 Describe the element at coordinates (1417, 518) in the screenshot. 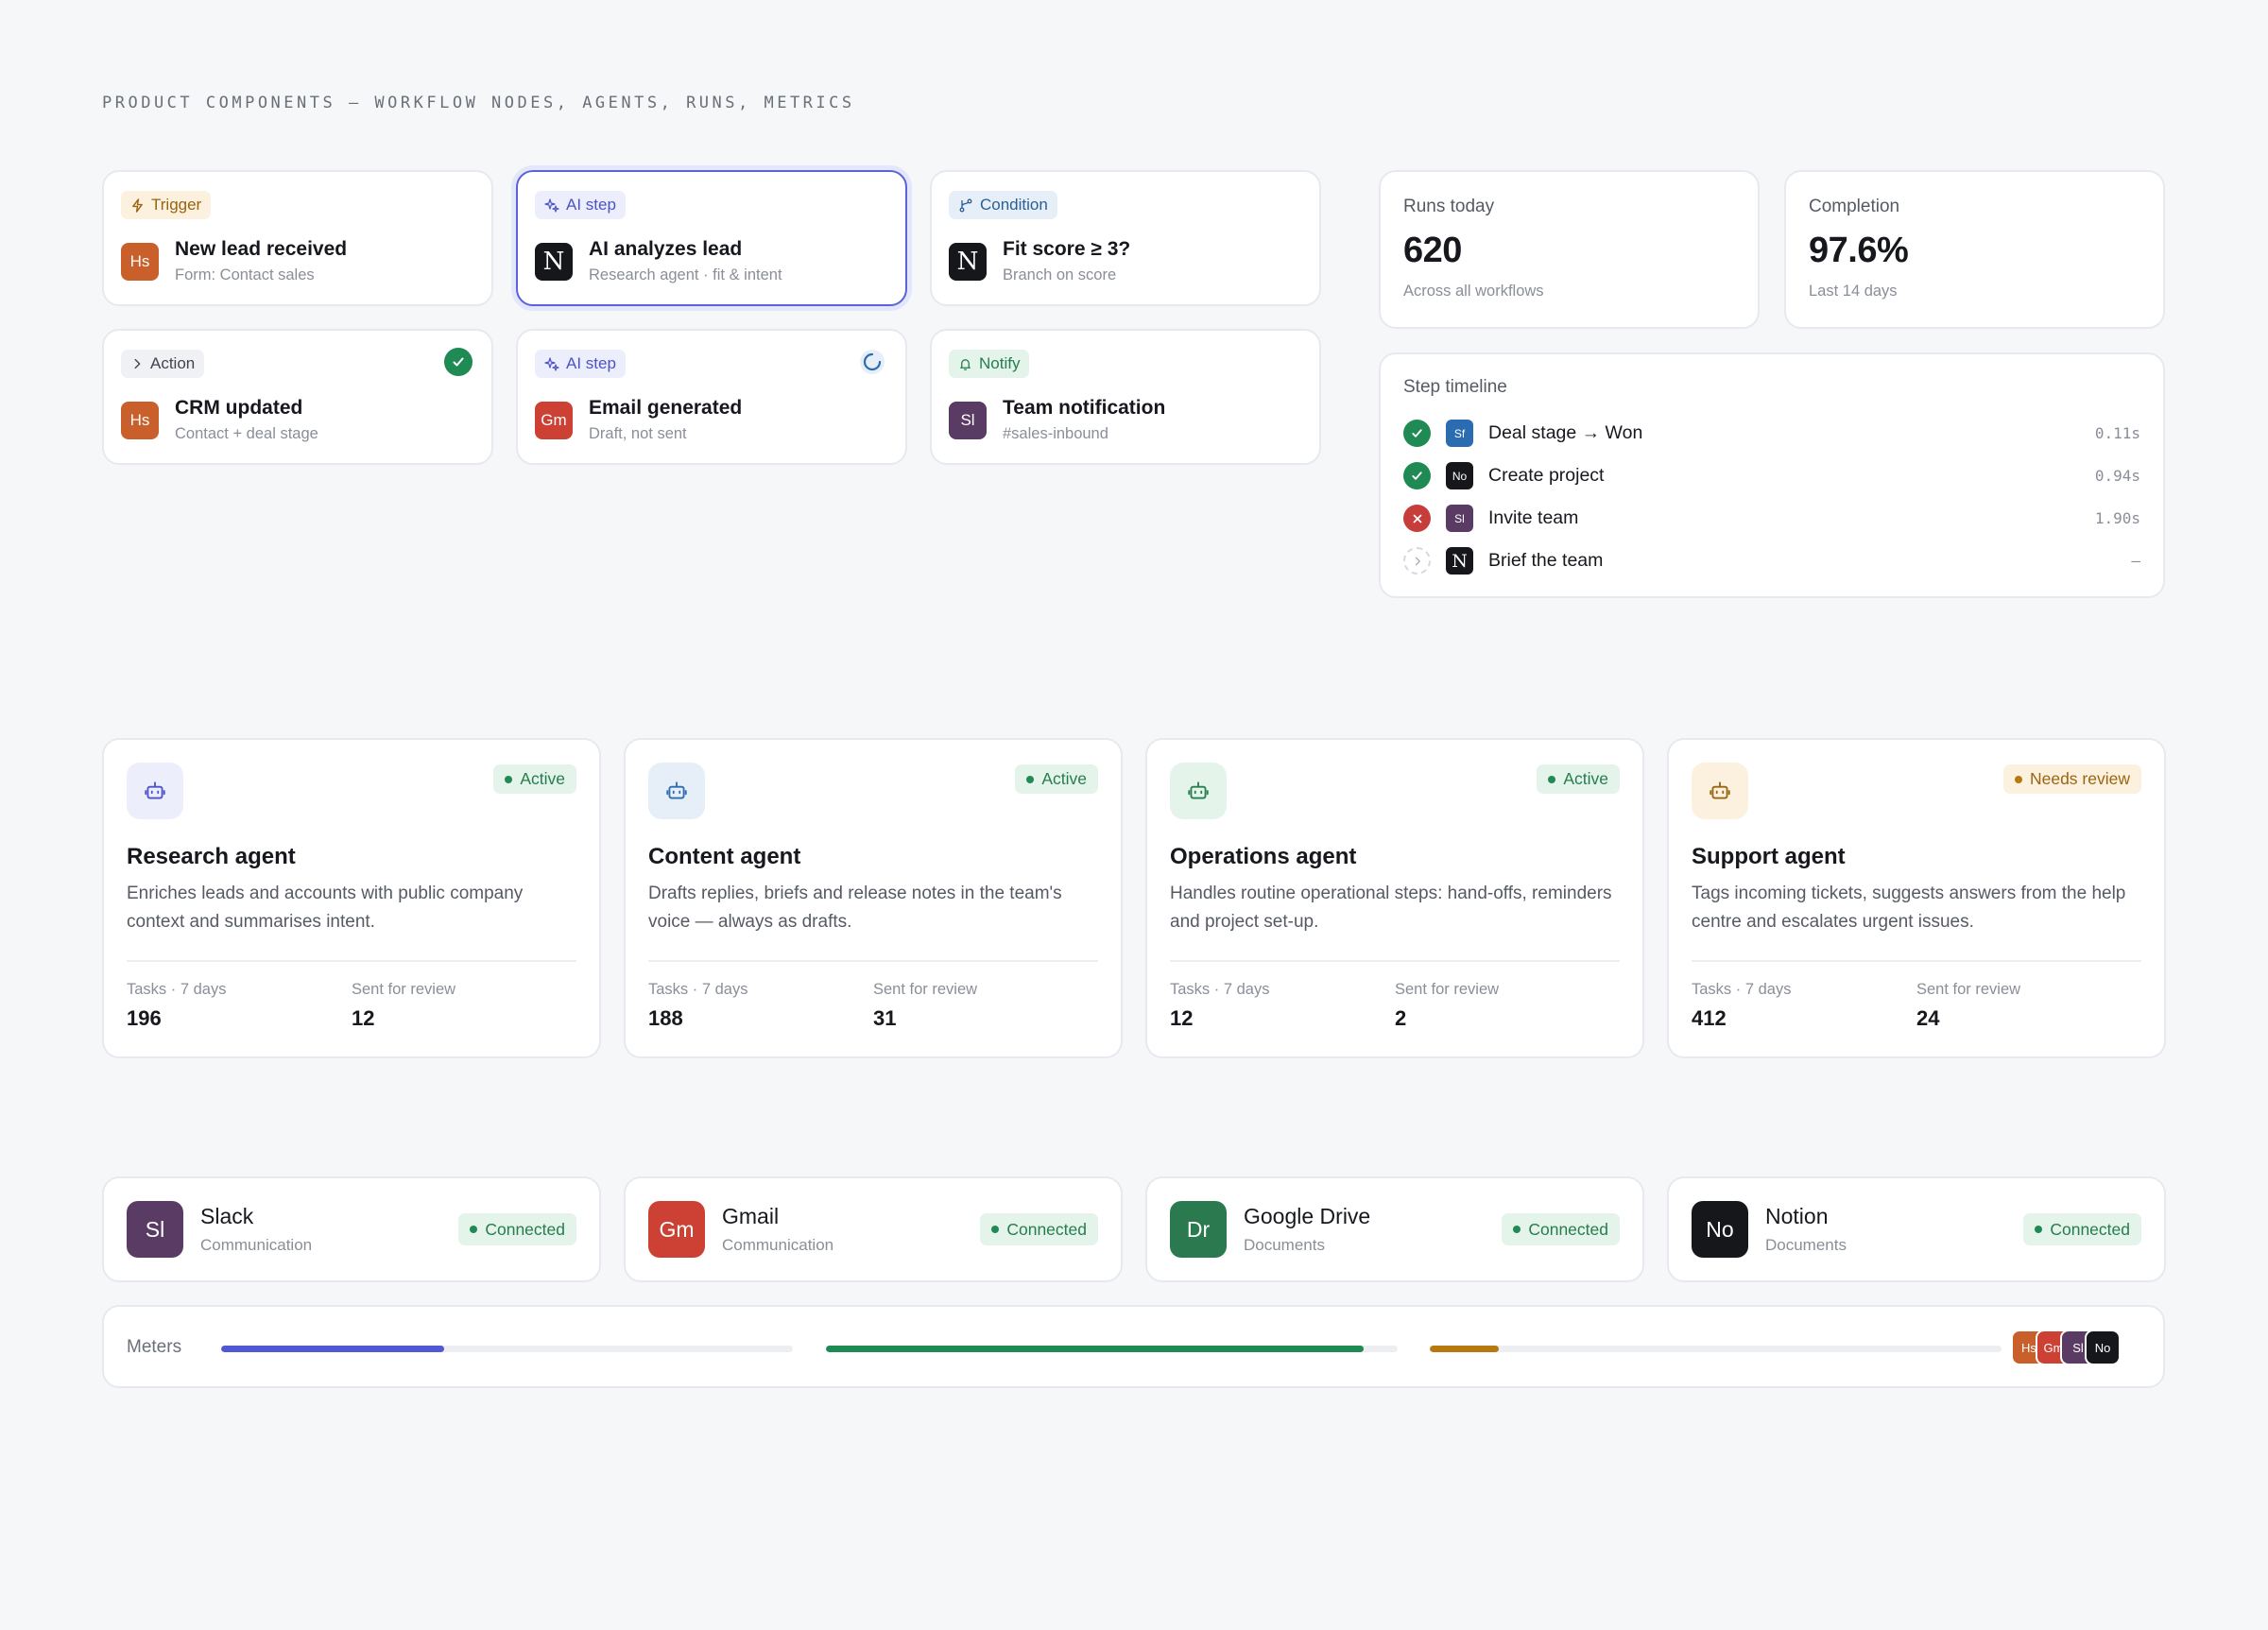

I see `error-x-icon` at that location.